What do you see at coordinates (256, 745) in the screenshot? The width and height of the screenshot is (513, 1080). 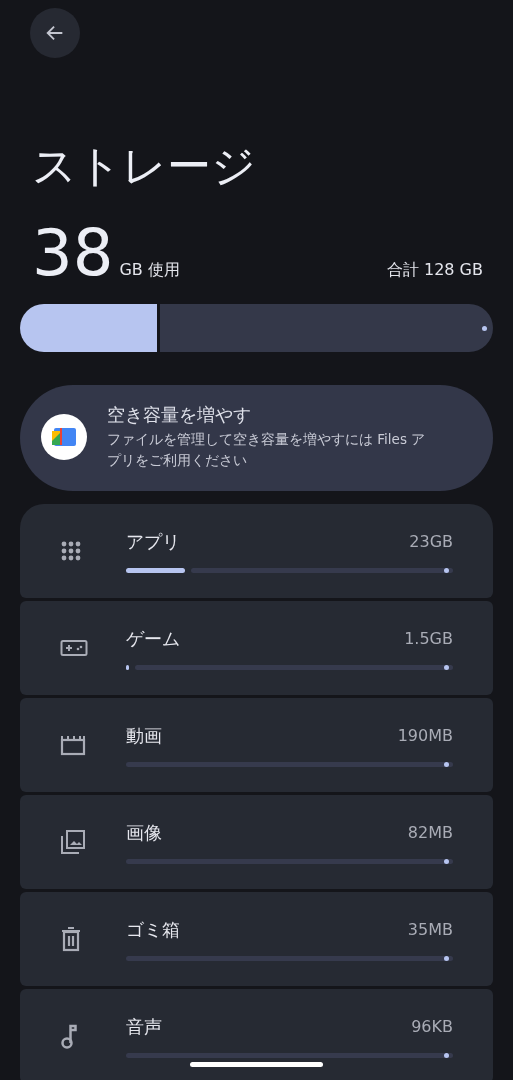 I see `storage-category-item: 動画 190MB` at bounding box center [256, 745].